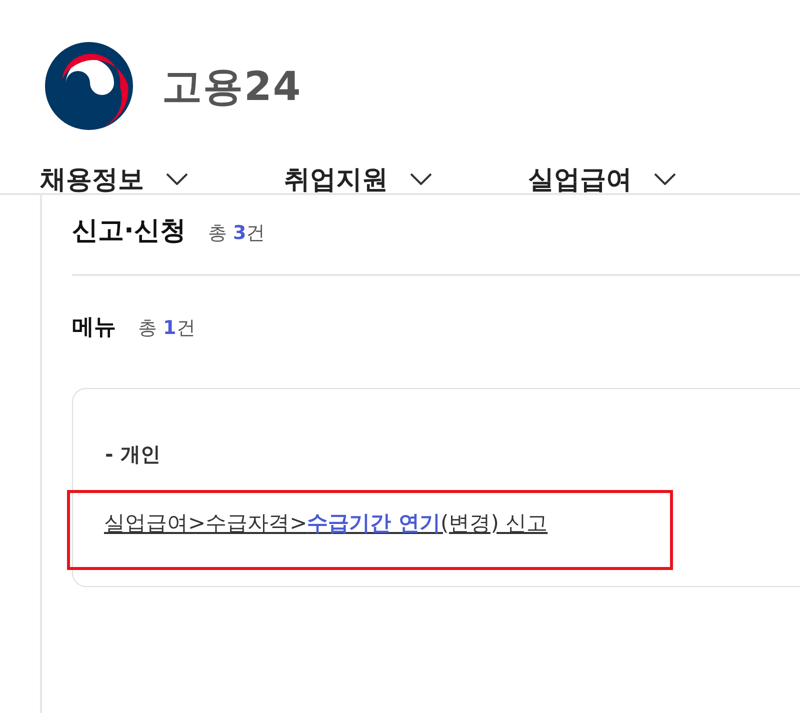 The height and width of the screenshot is (719, 800). Describe the element at coordinates (129, 231) in the screenshot. I see `section-title: 신고·신청` at that location.